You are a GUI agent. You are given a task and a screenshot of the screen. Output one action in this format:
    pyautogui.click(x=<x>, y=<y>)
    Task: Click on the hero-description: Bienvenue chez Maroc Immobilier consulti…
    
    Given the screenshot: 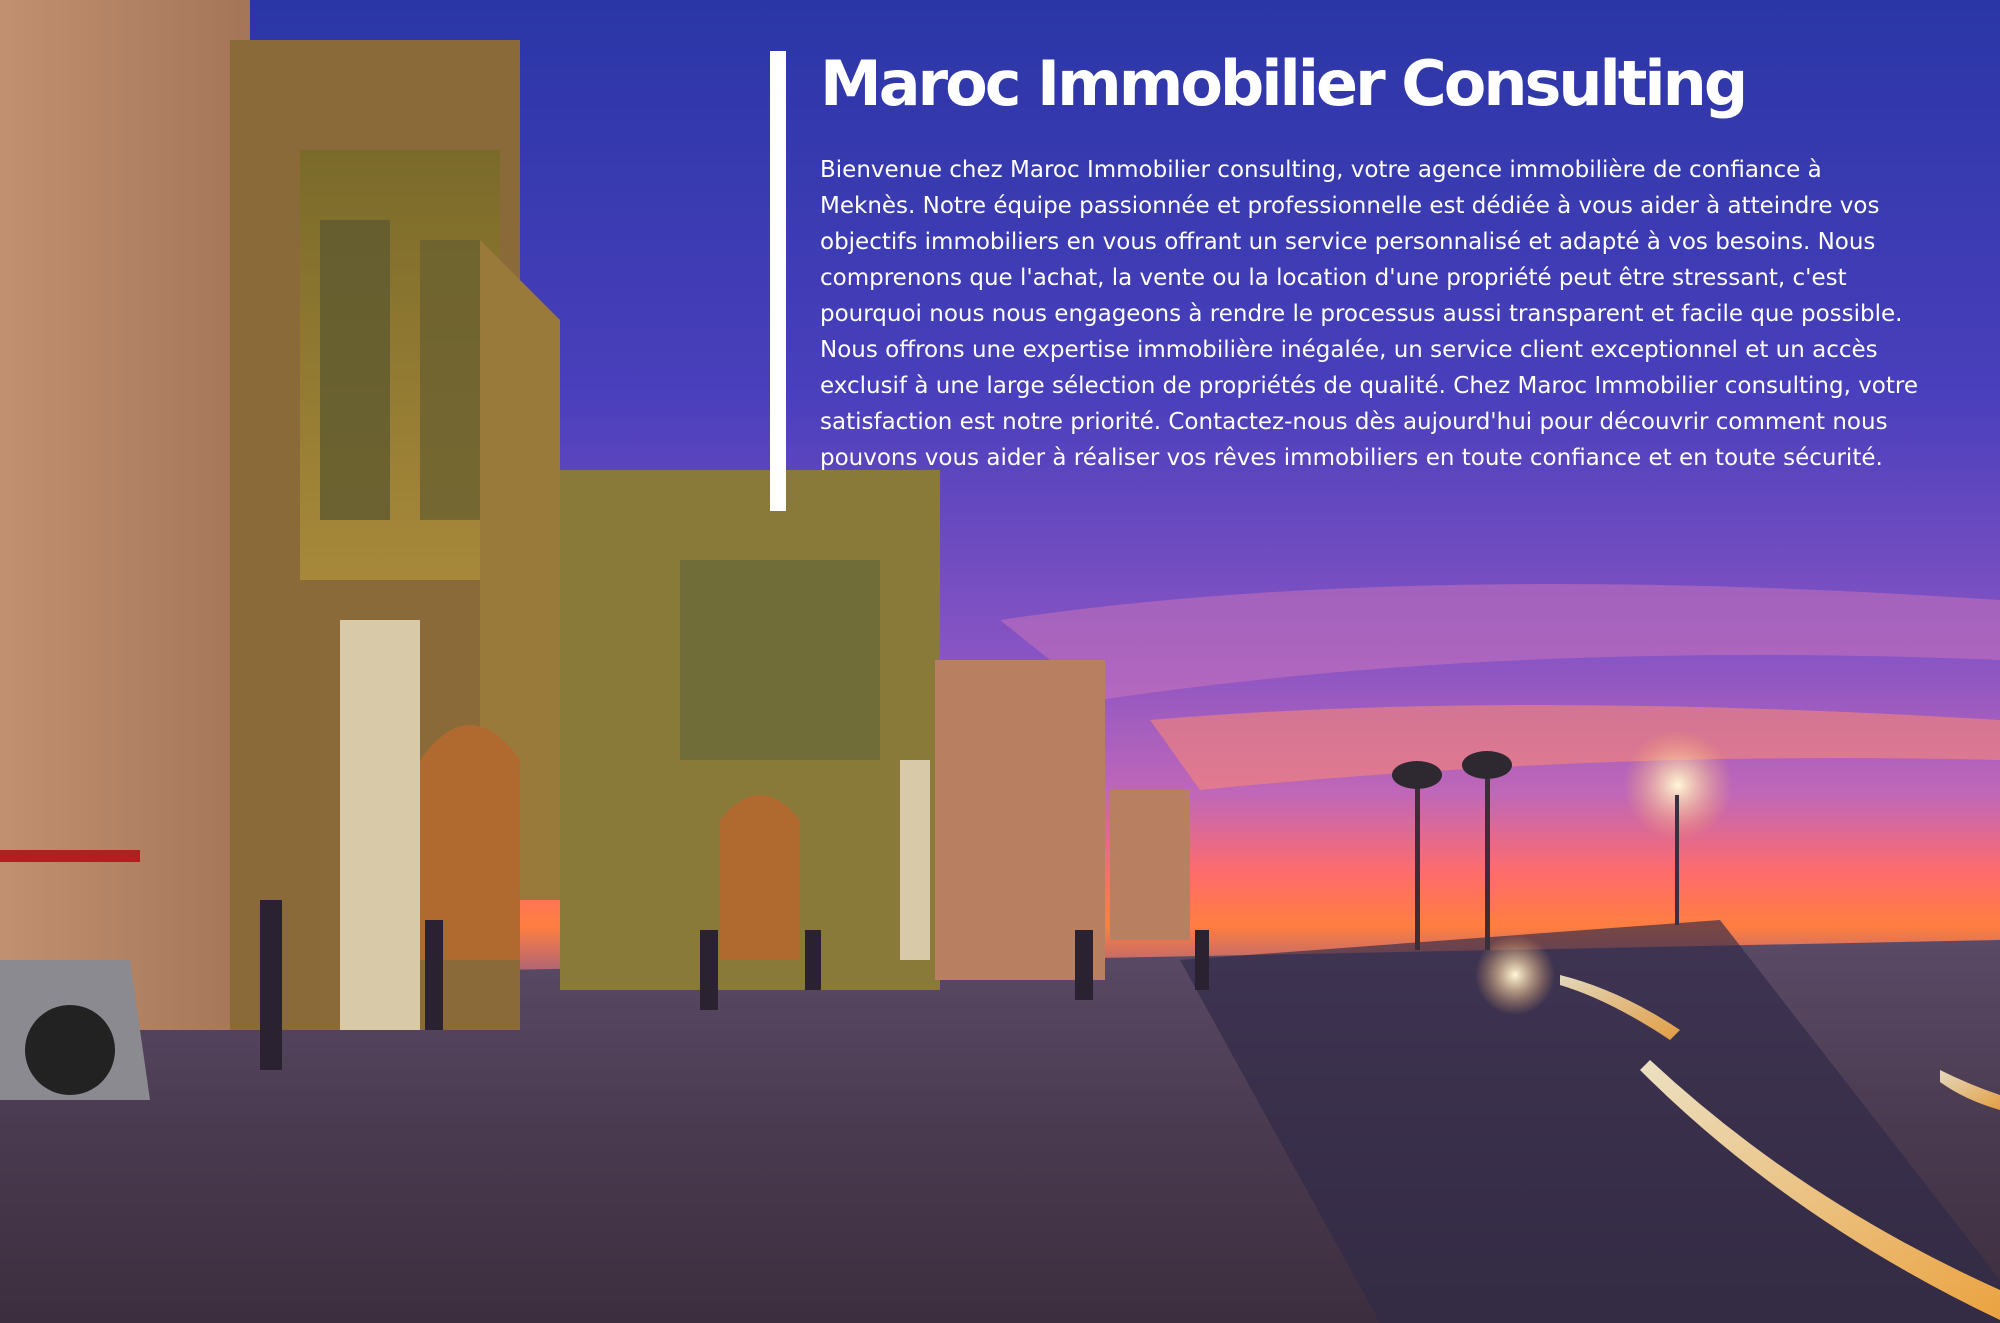 What is the action you would take?
    pyautogui.click(x=1369, y=314)
    